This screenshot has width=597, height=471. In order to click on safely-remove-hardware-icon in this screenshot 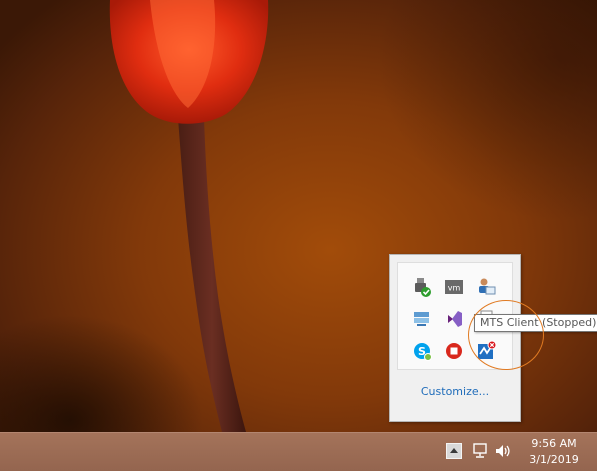, I will do `click(422, 287)`.